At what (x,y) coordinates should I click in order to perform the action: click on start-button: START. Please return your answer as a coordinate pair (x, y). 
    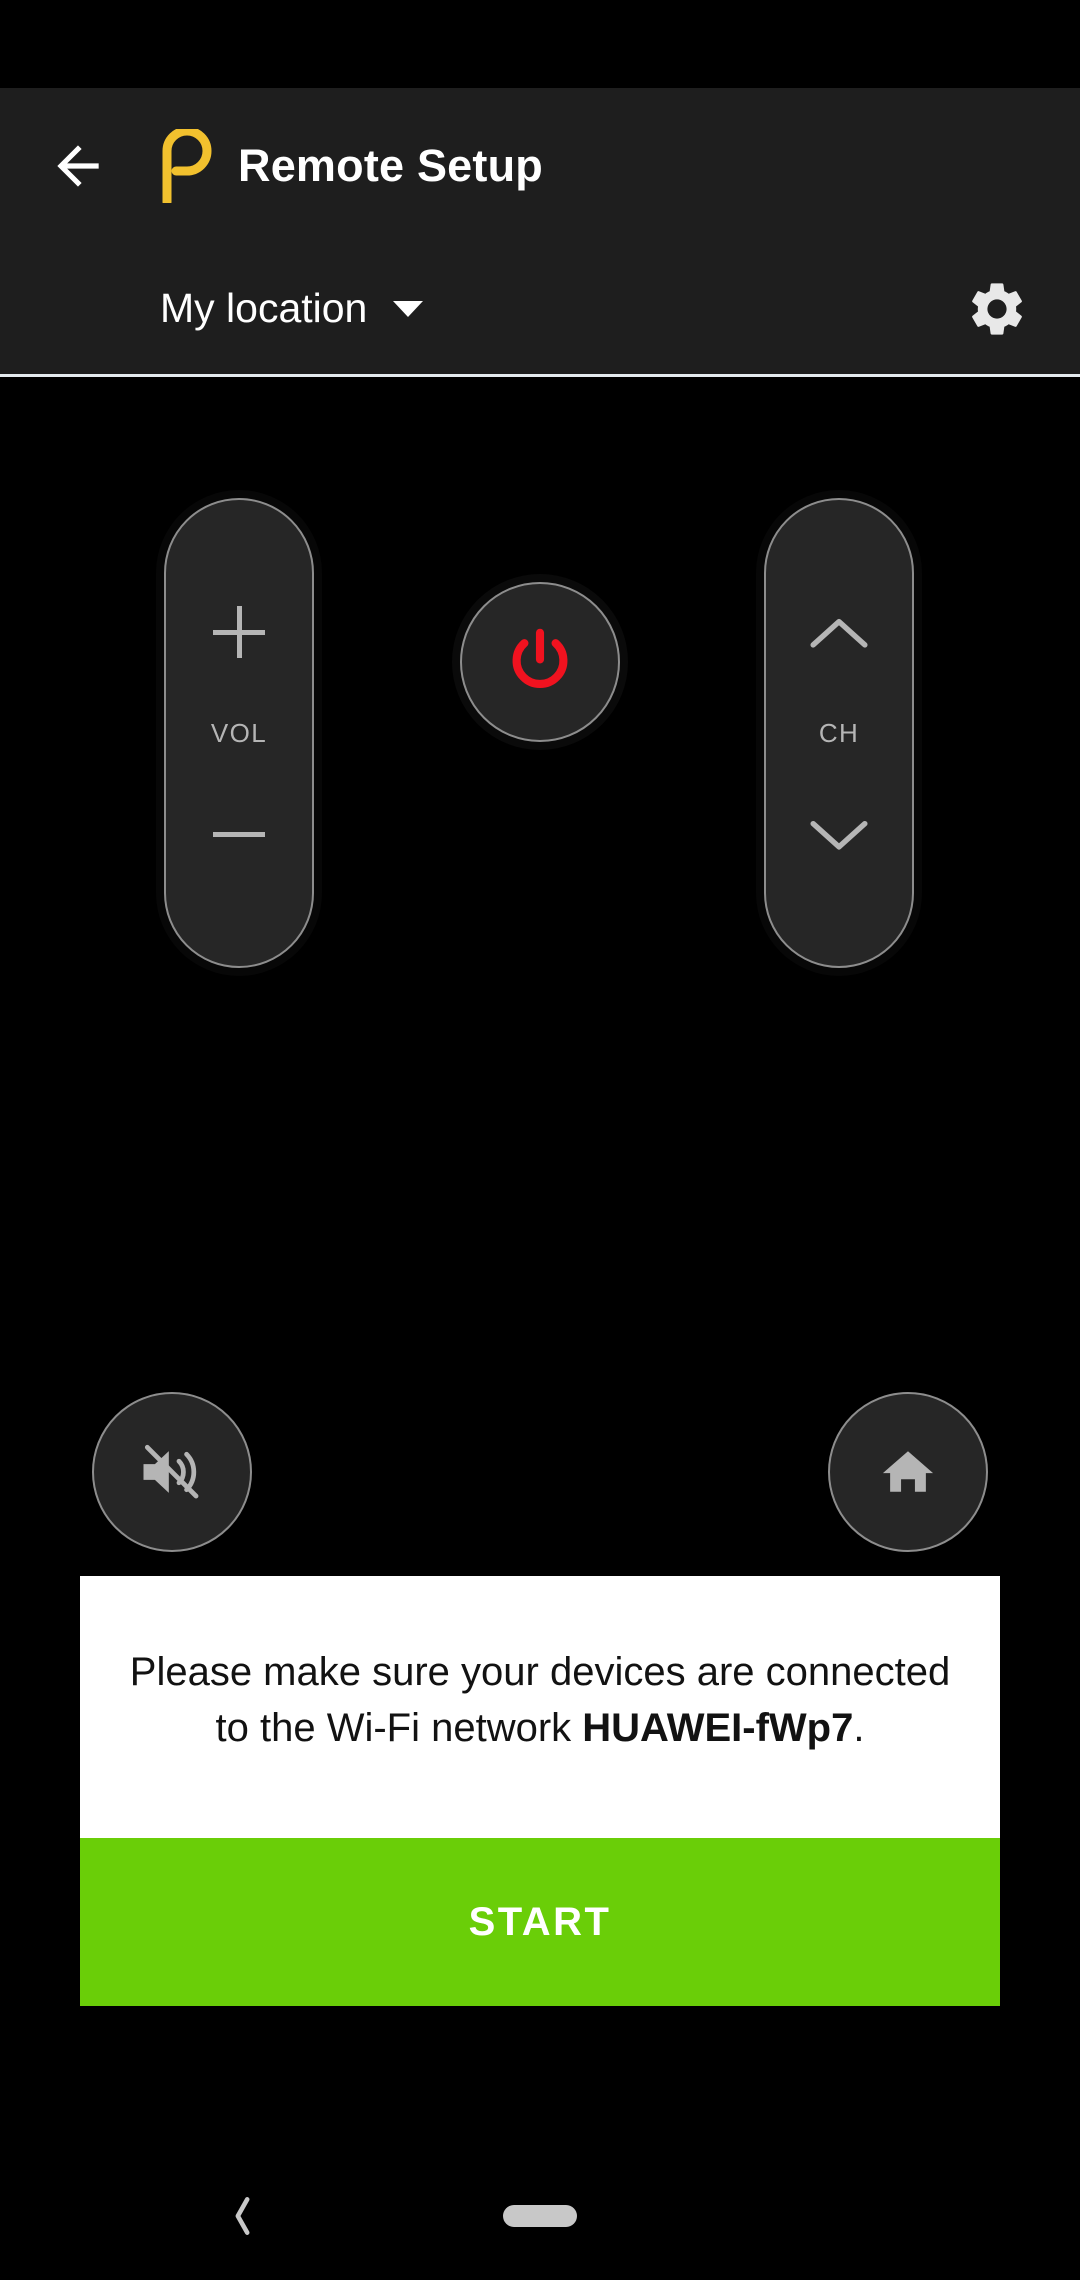
    Looking at the image, I should click on (540, 1922).